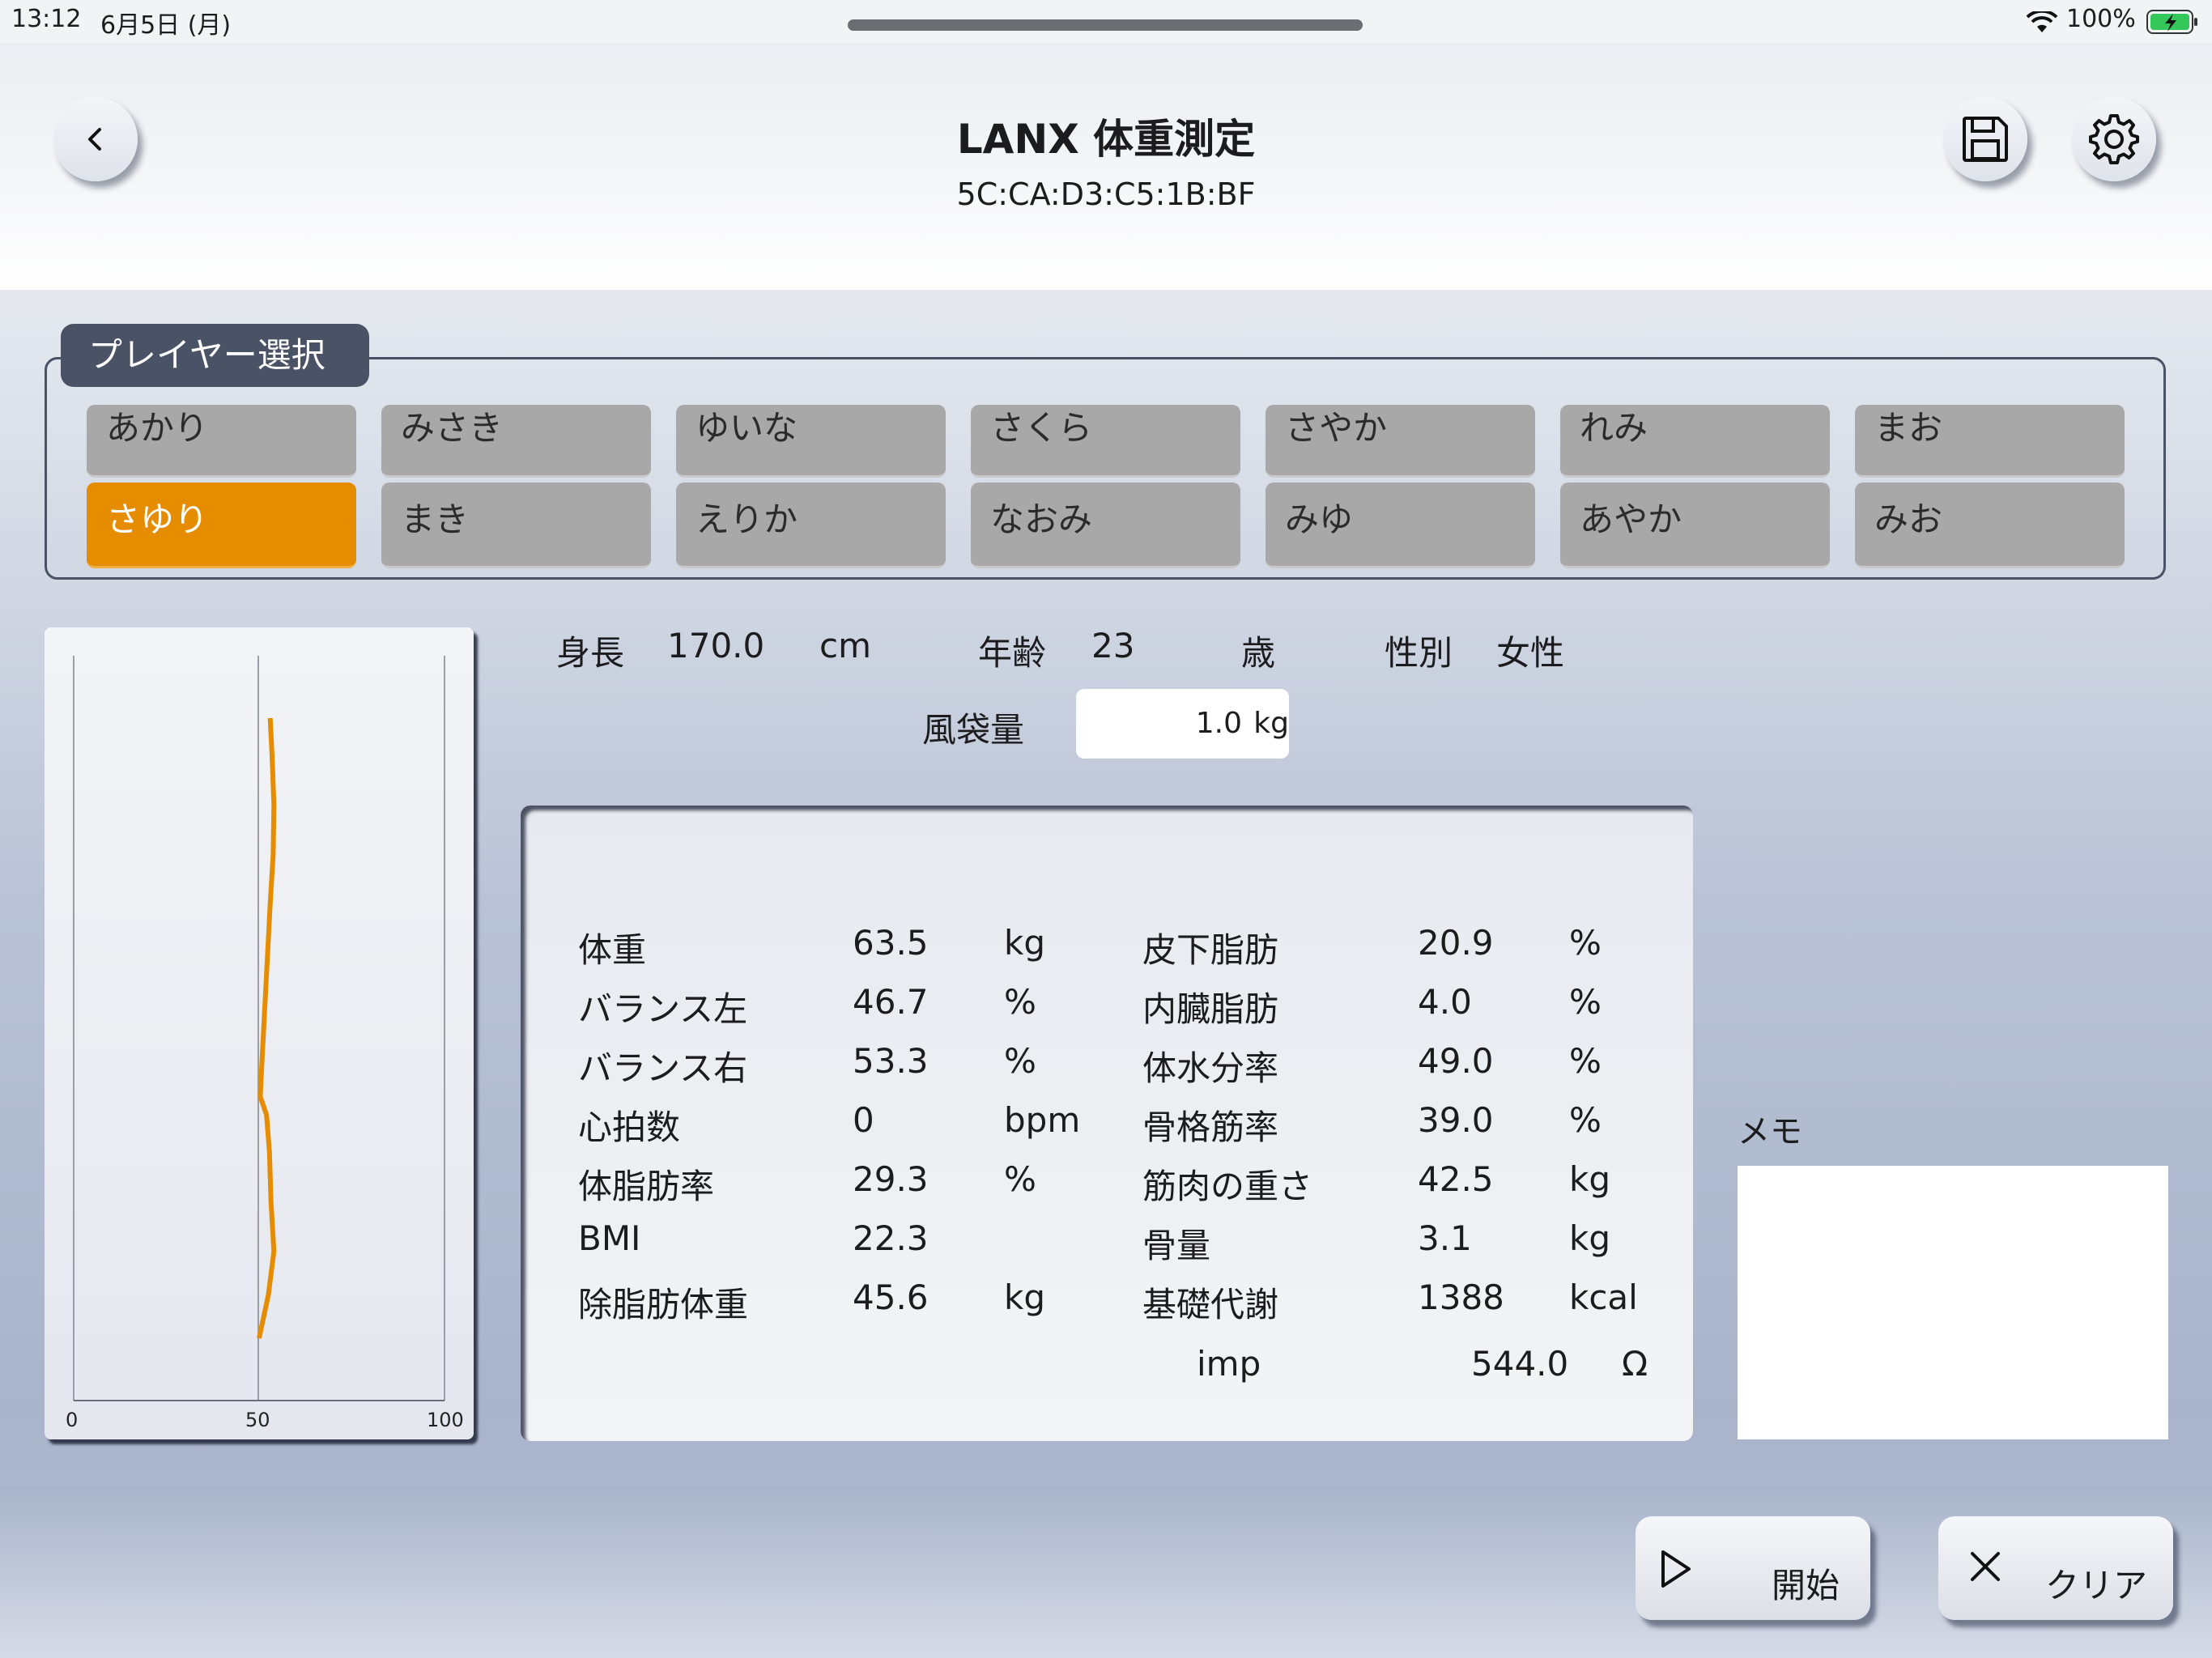 The image size is (2212, 1658). Describe the element at coordinates (1604, 1297) in the screenshot. I see `result-unit: kcal` at that location.